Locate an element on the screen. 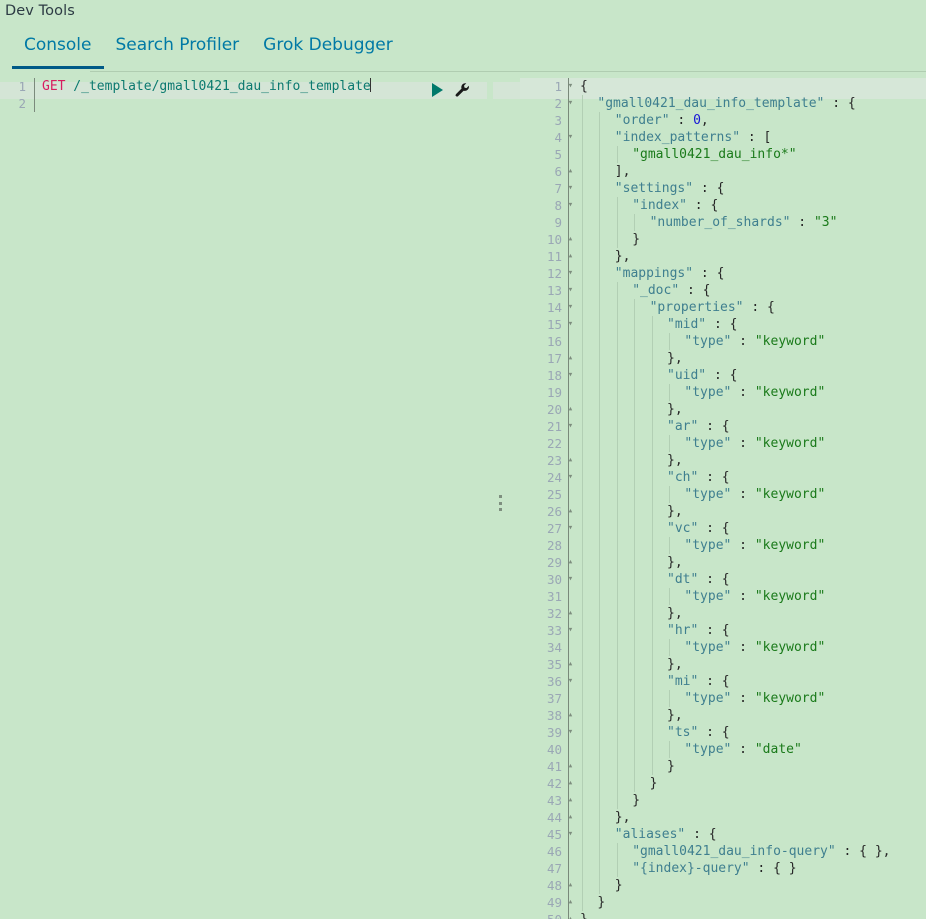  tab-console: Console is located at coordinates (58, 48).